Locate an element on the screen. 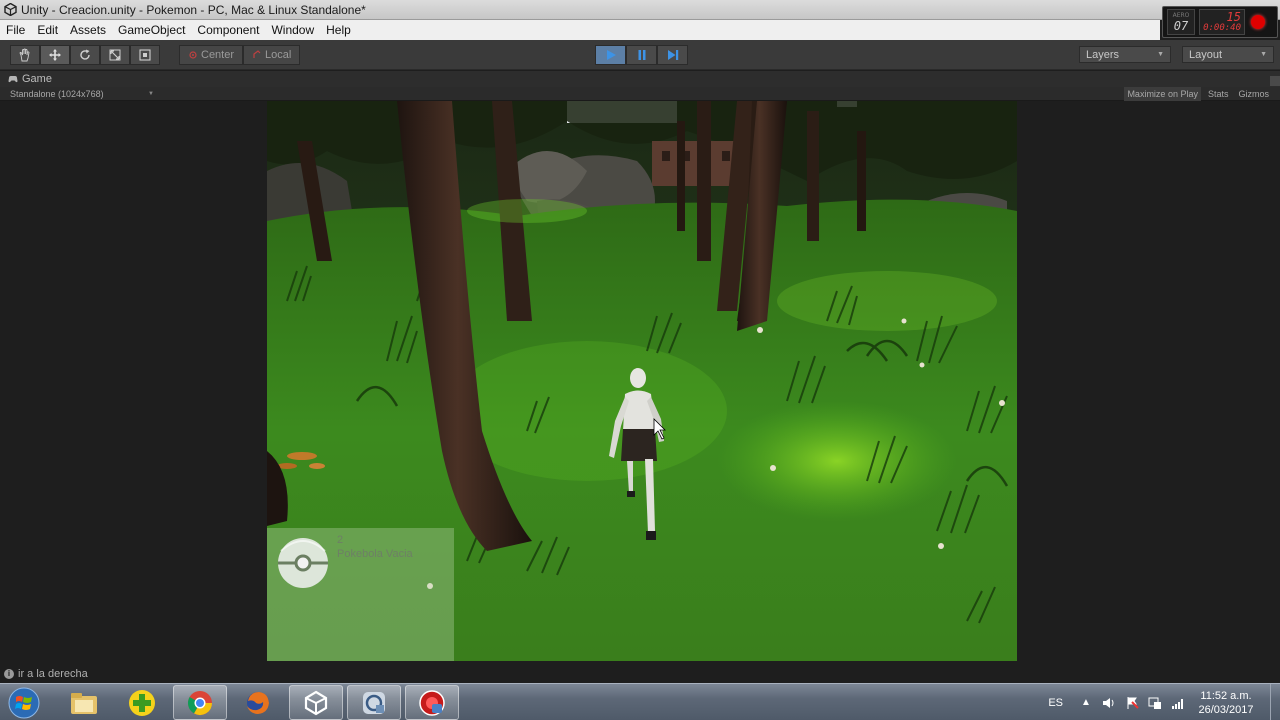 The width and height of the screenshot is (1280, 720). plus-app-icon is located at coordinates (142, 702).